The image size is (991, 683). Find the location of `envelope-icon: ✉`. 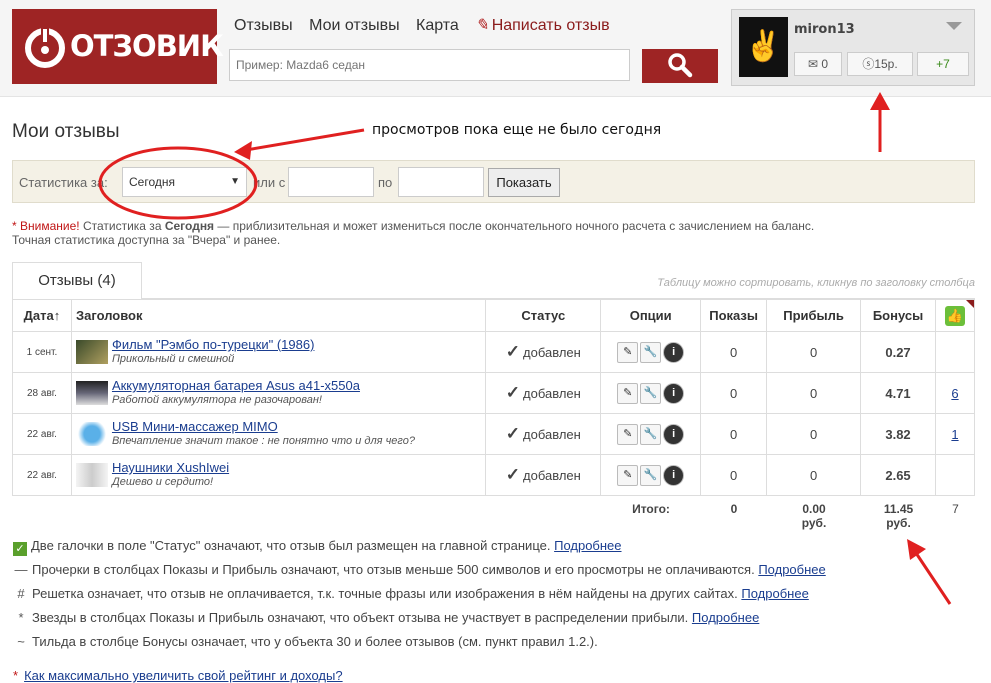

envelope-icon: ✉ is located at coordinates (813, 64).